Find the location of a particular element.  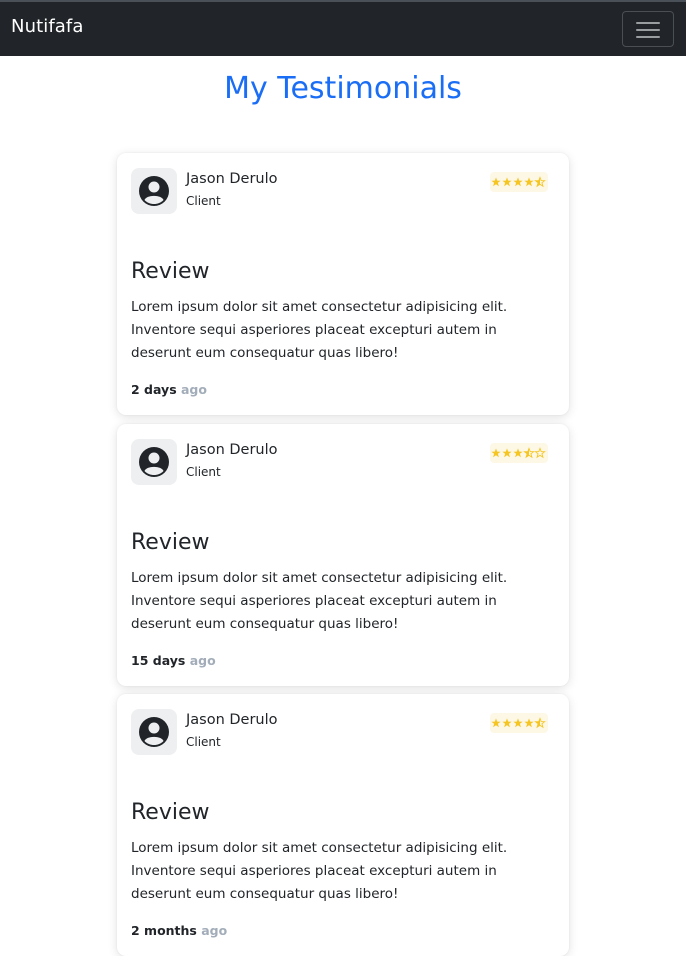

review-time: 15 days ago is located at coordinates (173, 660).